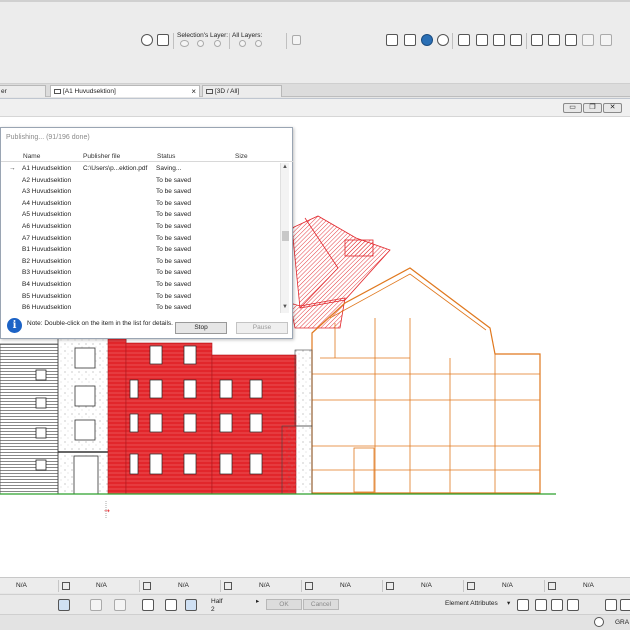 The height and width of the screenshot is (630, 630). I want to click on person-icon, so click(606, 40).